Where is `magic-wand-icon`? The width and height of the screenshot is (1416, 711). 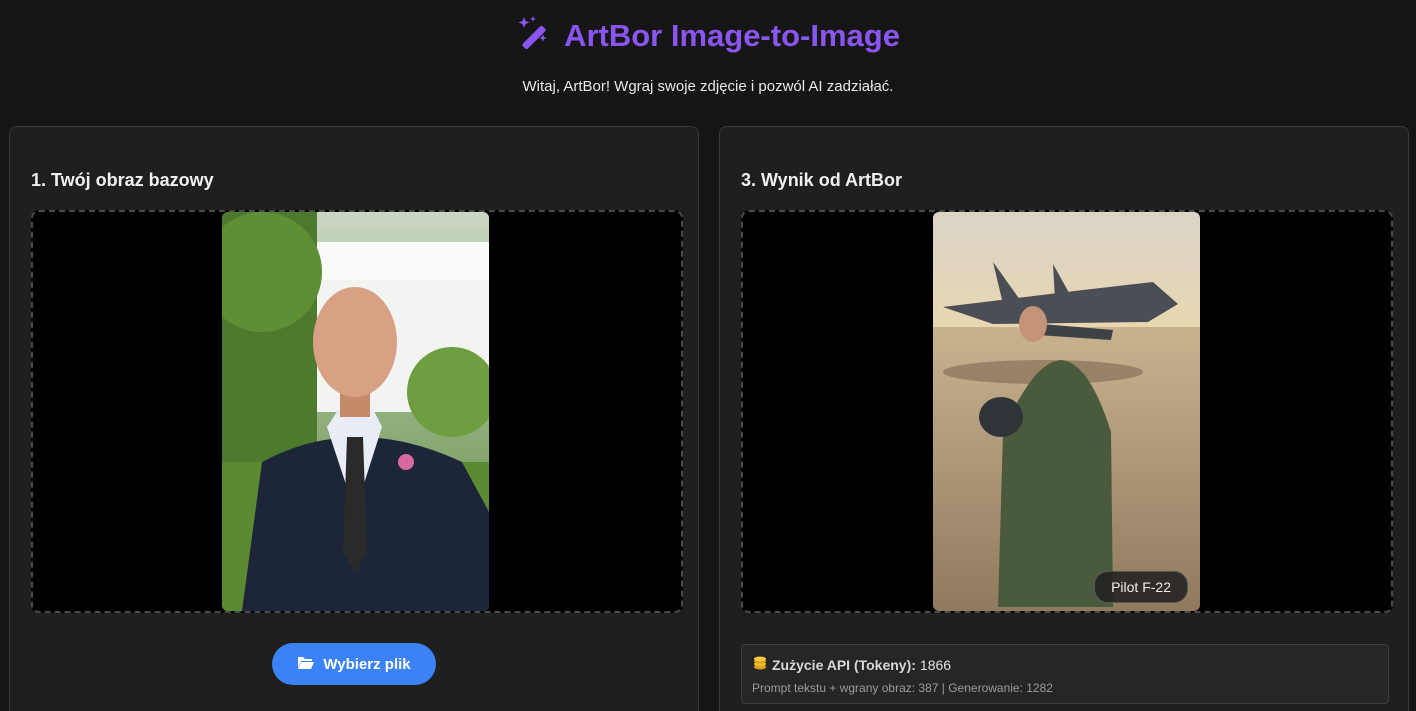
magic-wand-icon is located at coordinates (534, 36).